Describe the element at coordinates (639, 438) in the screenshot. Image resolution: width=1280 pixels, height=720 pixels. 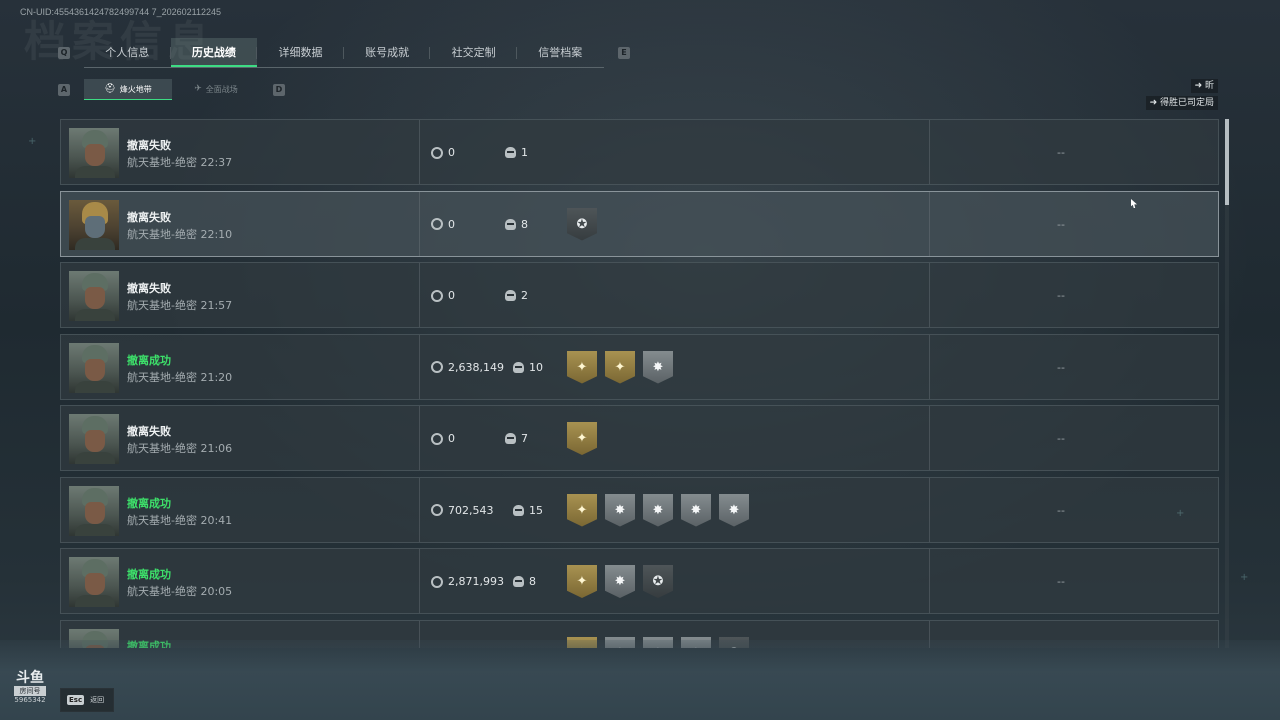
I see `match-row: 撤离失败 航天基地-绝密 21:06 0 7 ✦ --` at that location.